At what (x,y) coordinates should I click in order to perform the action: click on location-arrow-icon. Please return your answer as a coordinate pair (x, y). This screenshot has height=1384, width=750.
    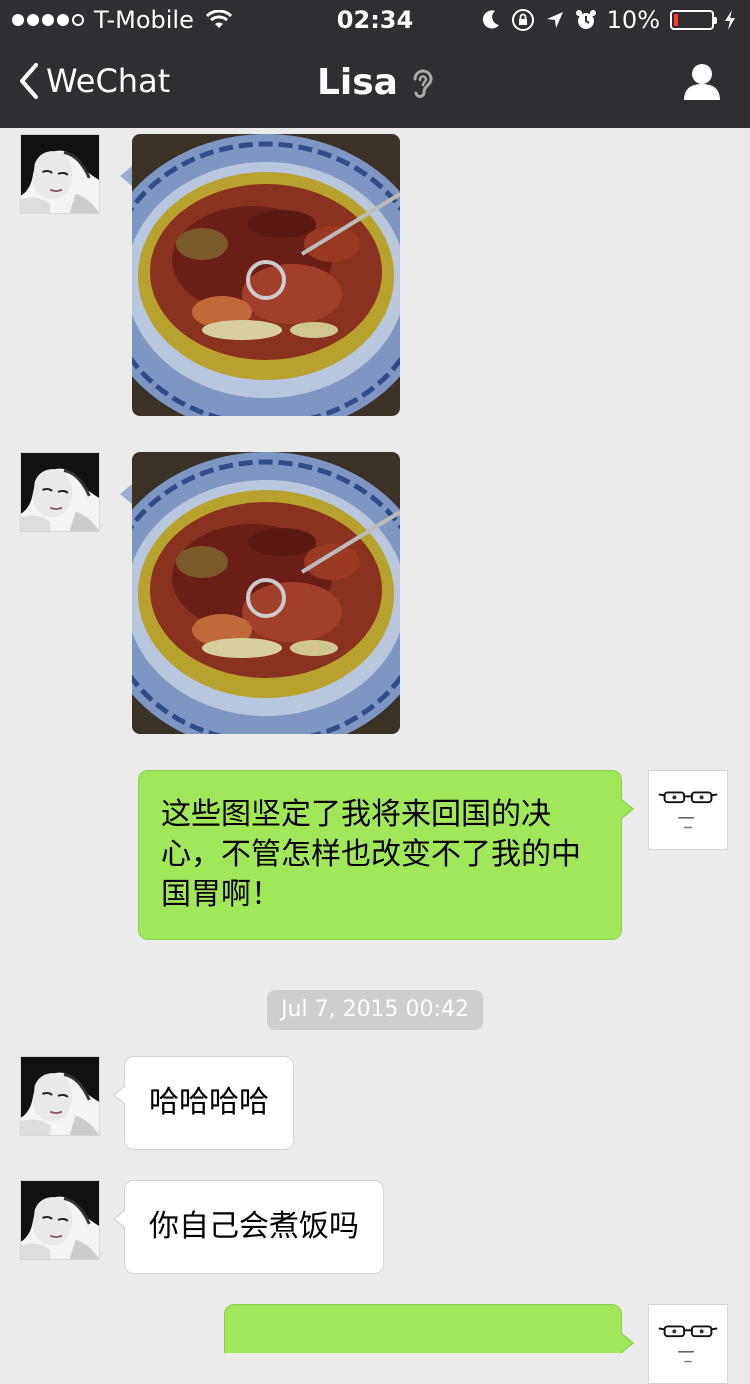
    Looking at the image, I should click on (554, 20).